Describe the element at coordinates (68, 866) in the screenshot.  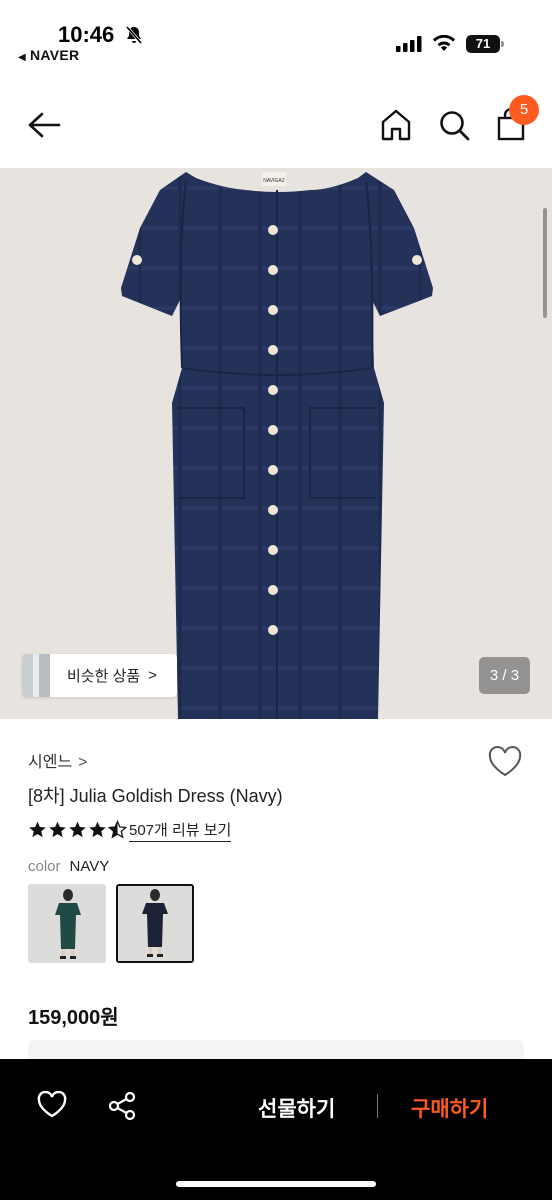
I see `color-option-row: color NAVY` at that location.